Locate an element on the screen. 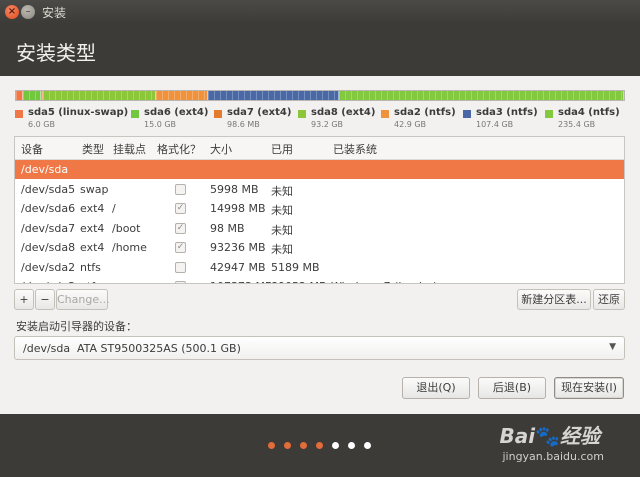  cell-system: Windows 7 (loader) is located at coordinates (384, 281).